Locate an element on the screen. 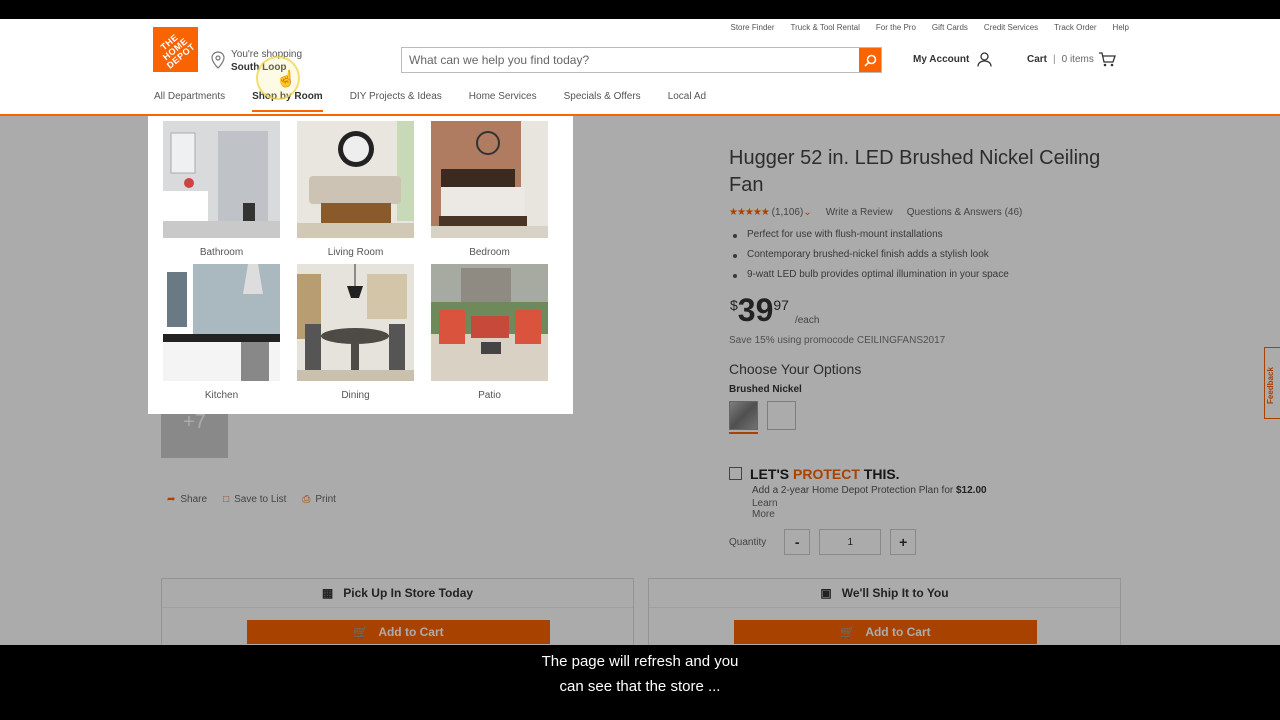 The image size is (1280, 720). search-icon is located at coordinates (869, 60).